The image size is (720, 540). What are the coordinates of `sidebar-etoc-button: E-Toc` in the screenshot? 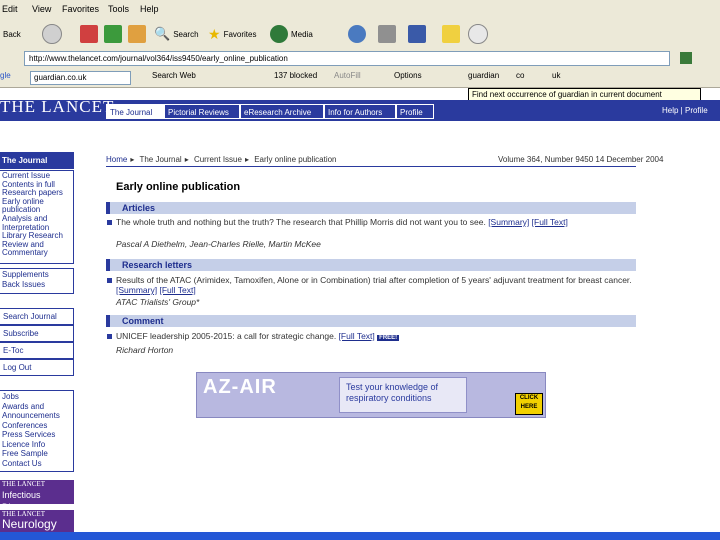 It's located at (37, 350).